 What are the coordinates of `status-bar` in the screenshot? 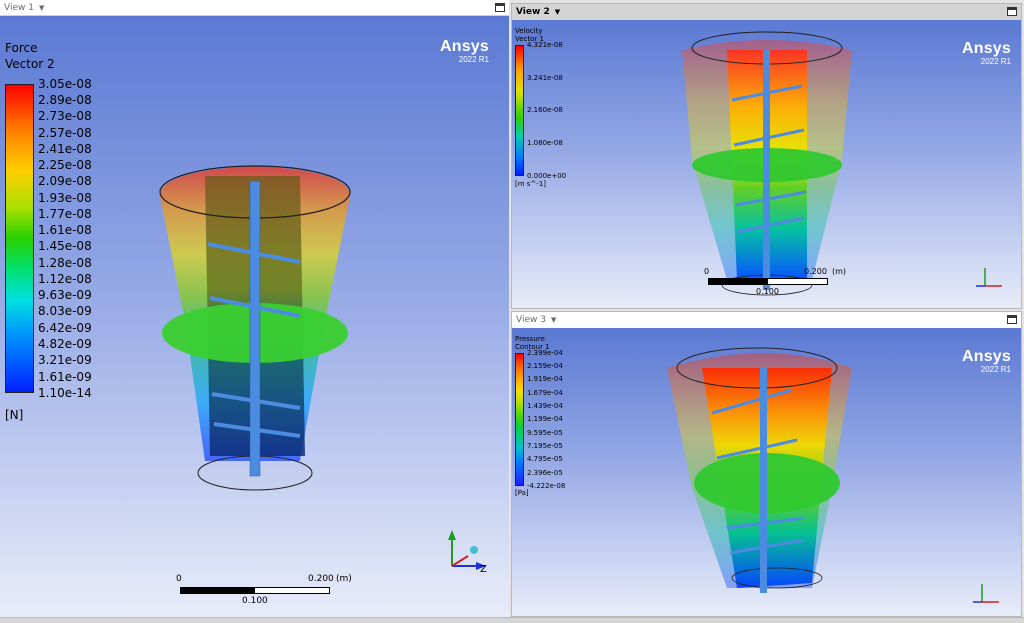 It's located at (512, 620).